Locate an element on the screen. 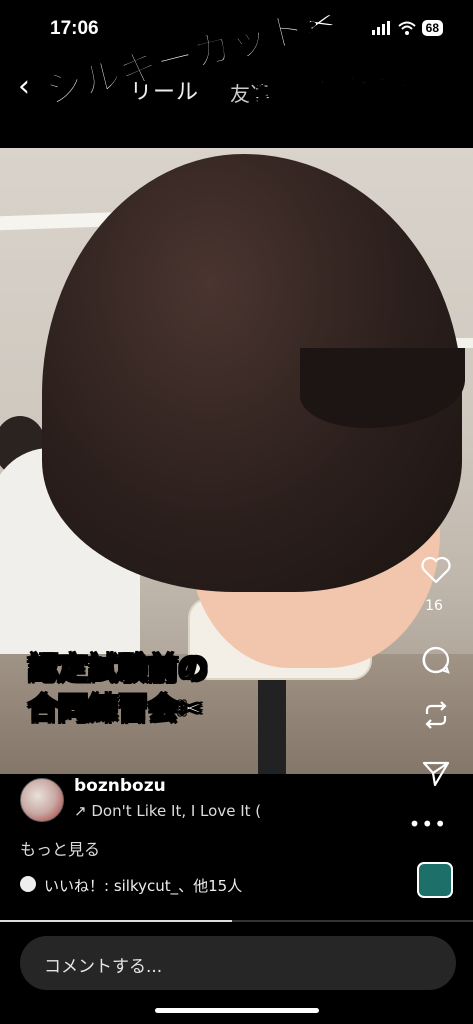  likes-summary: いいね！: silkycut_、他15人 is located at coordinates (143, 885).